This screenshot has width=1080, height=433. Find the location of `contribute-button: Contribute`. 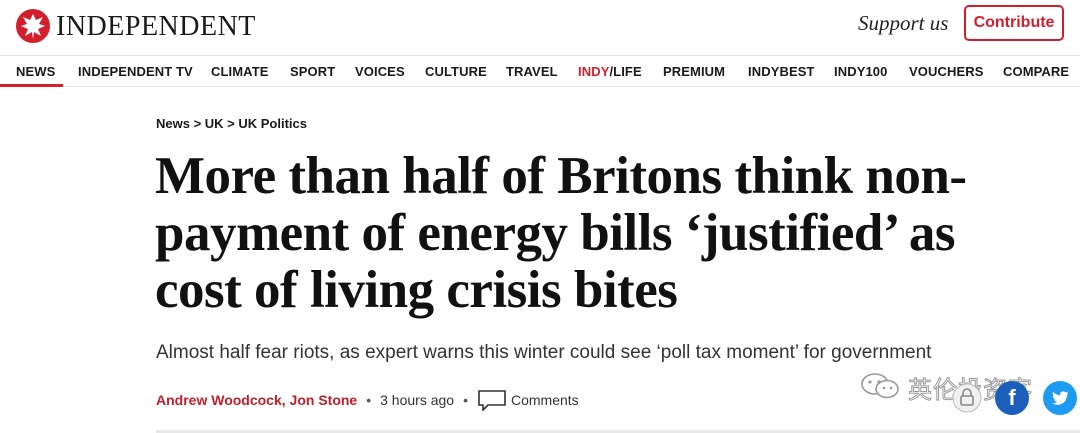

contribute-button: Contribute is located at coordinates (1014, 23).